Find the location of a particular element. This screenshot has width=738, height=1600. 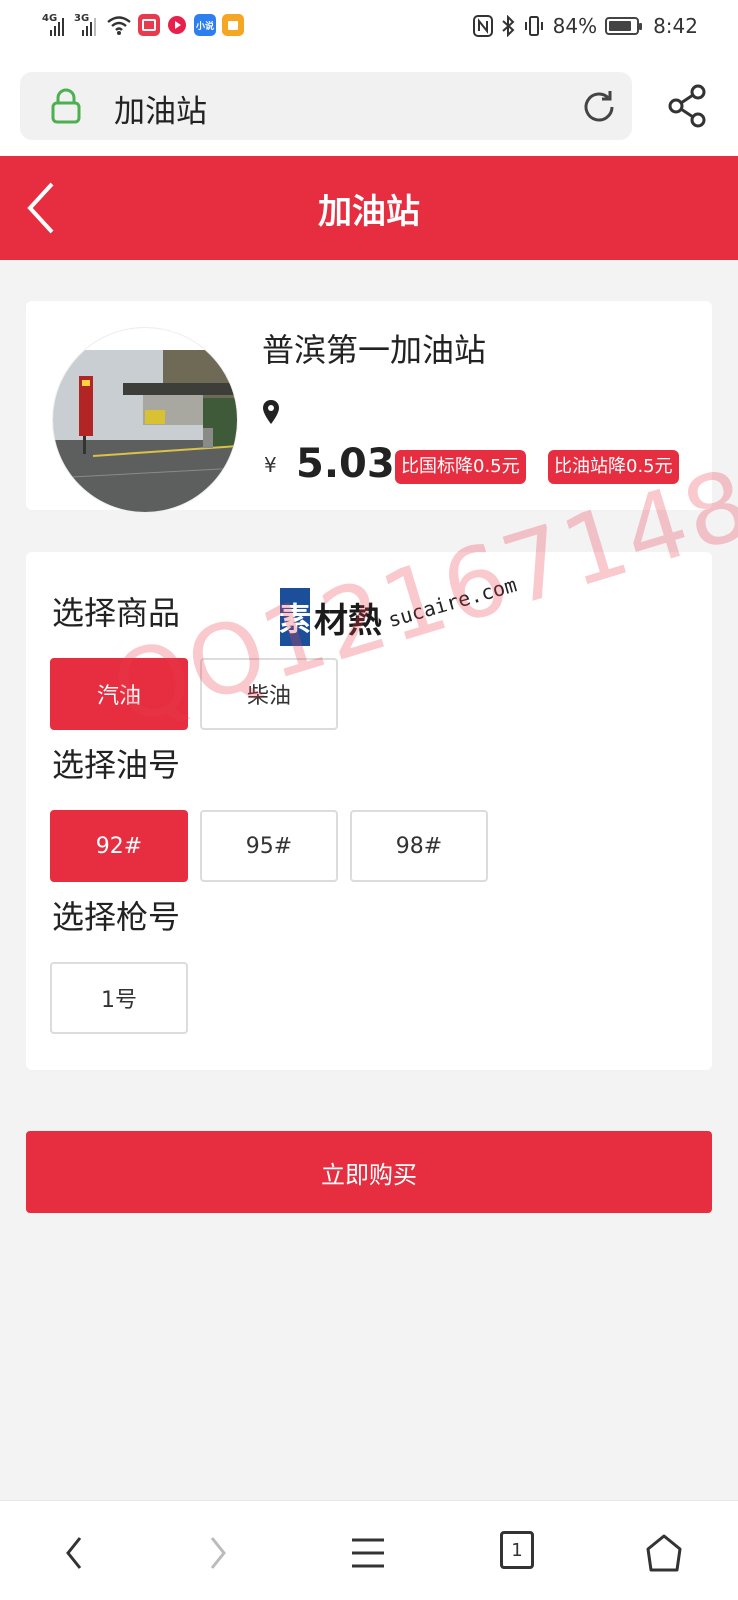

signal-3g-icon: 3G is located at coordinates (87, 25).